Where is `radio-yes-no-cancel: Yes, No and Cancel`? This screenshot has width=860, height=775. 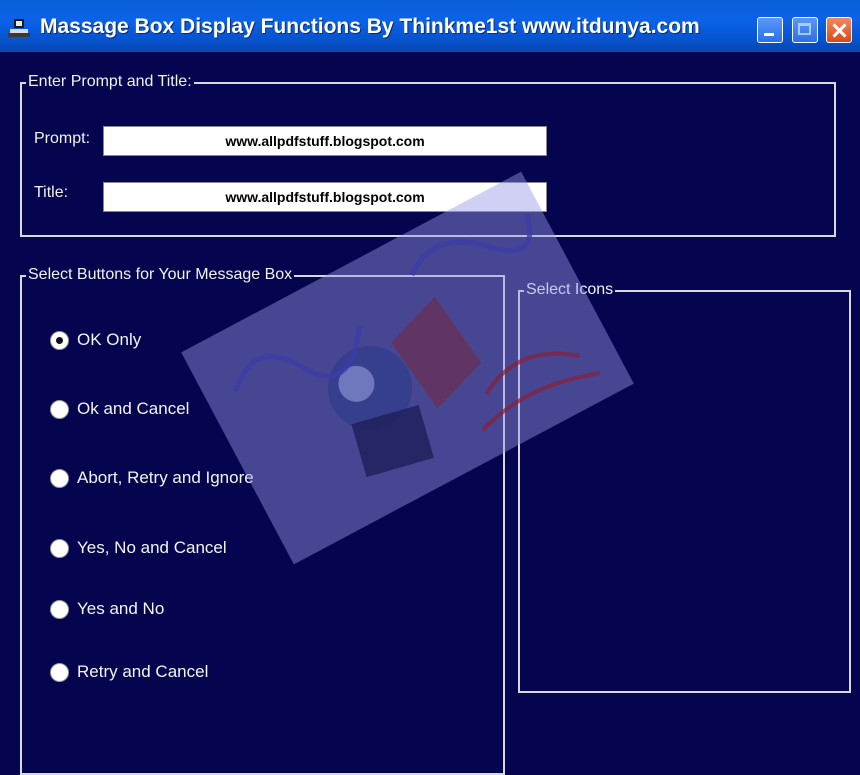 radio-yes-no-cancel: Yes, No and Cancel is located at coordinates (138, 548).